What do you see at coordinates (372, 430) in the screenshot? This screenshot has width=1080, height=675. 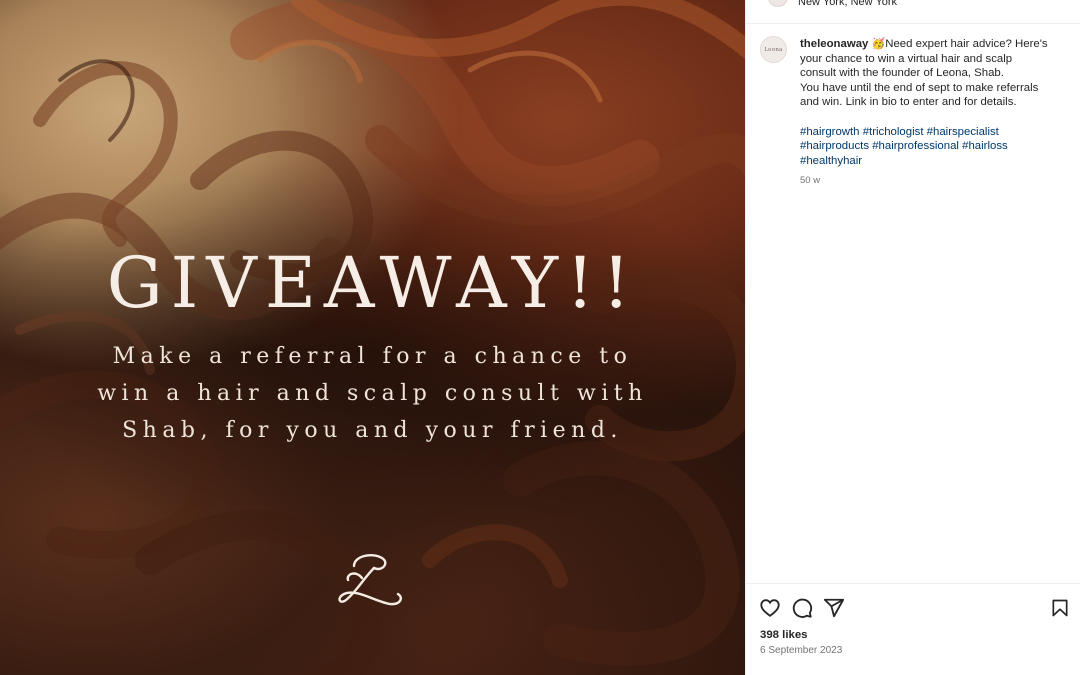 I see `referral-text-line-3: Shab, for you and your friend.` at bounding box center [372, 430].